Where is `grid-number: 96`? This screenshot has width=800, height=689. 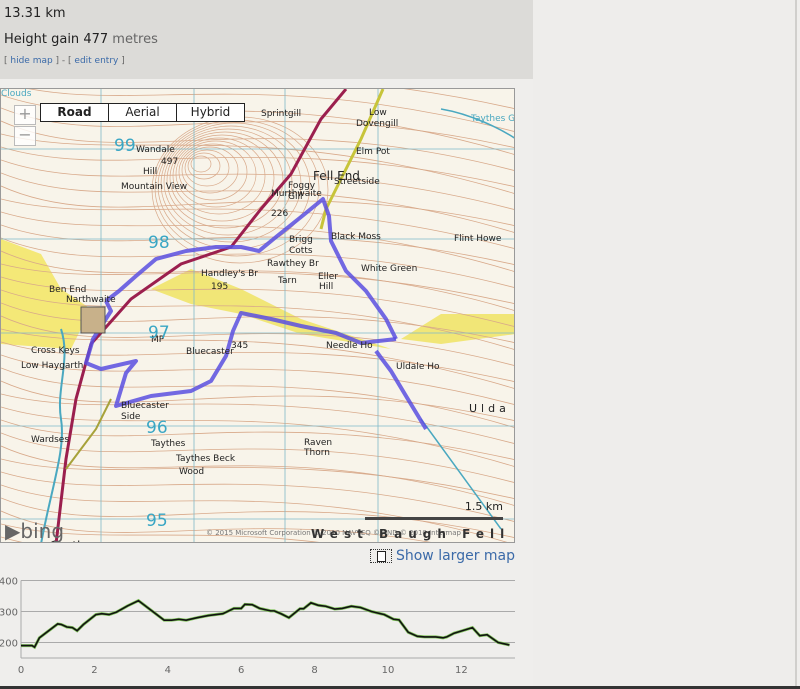
grid-number: 96 is located at coordinates (157, 428).